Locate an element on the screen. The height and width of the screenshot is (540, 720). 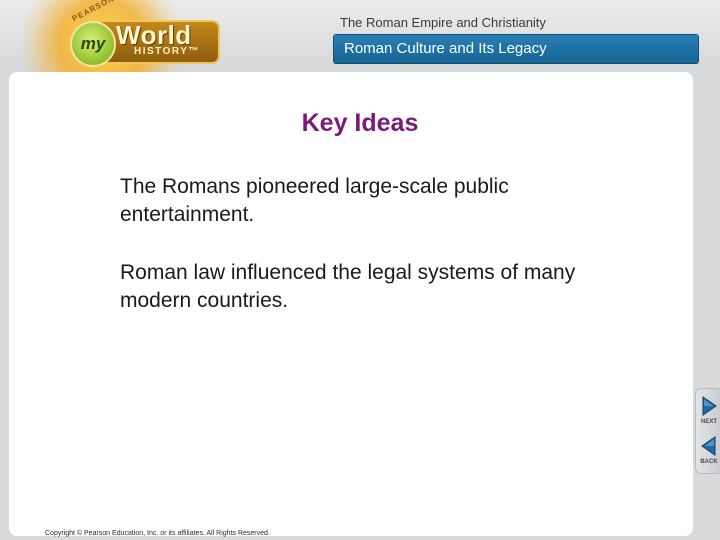
slide-nav: NEXT BACK is located at coordinates (707, 431).